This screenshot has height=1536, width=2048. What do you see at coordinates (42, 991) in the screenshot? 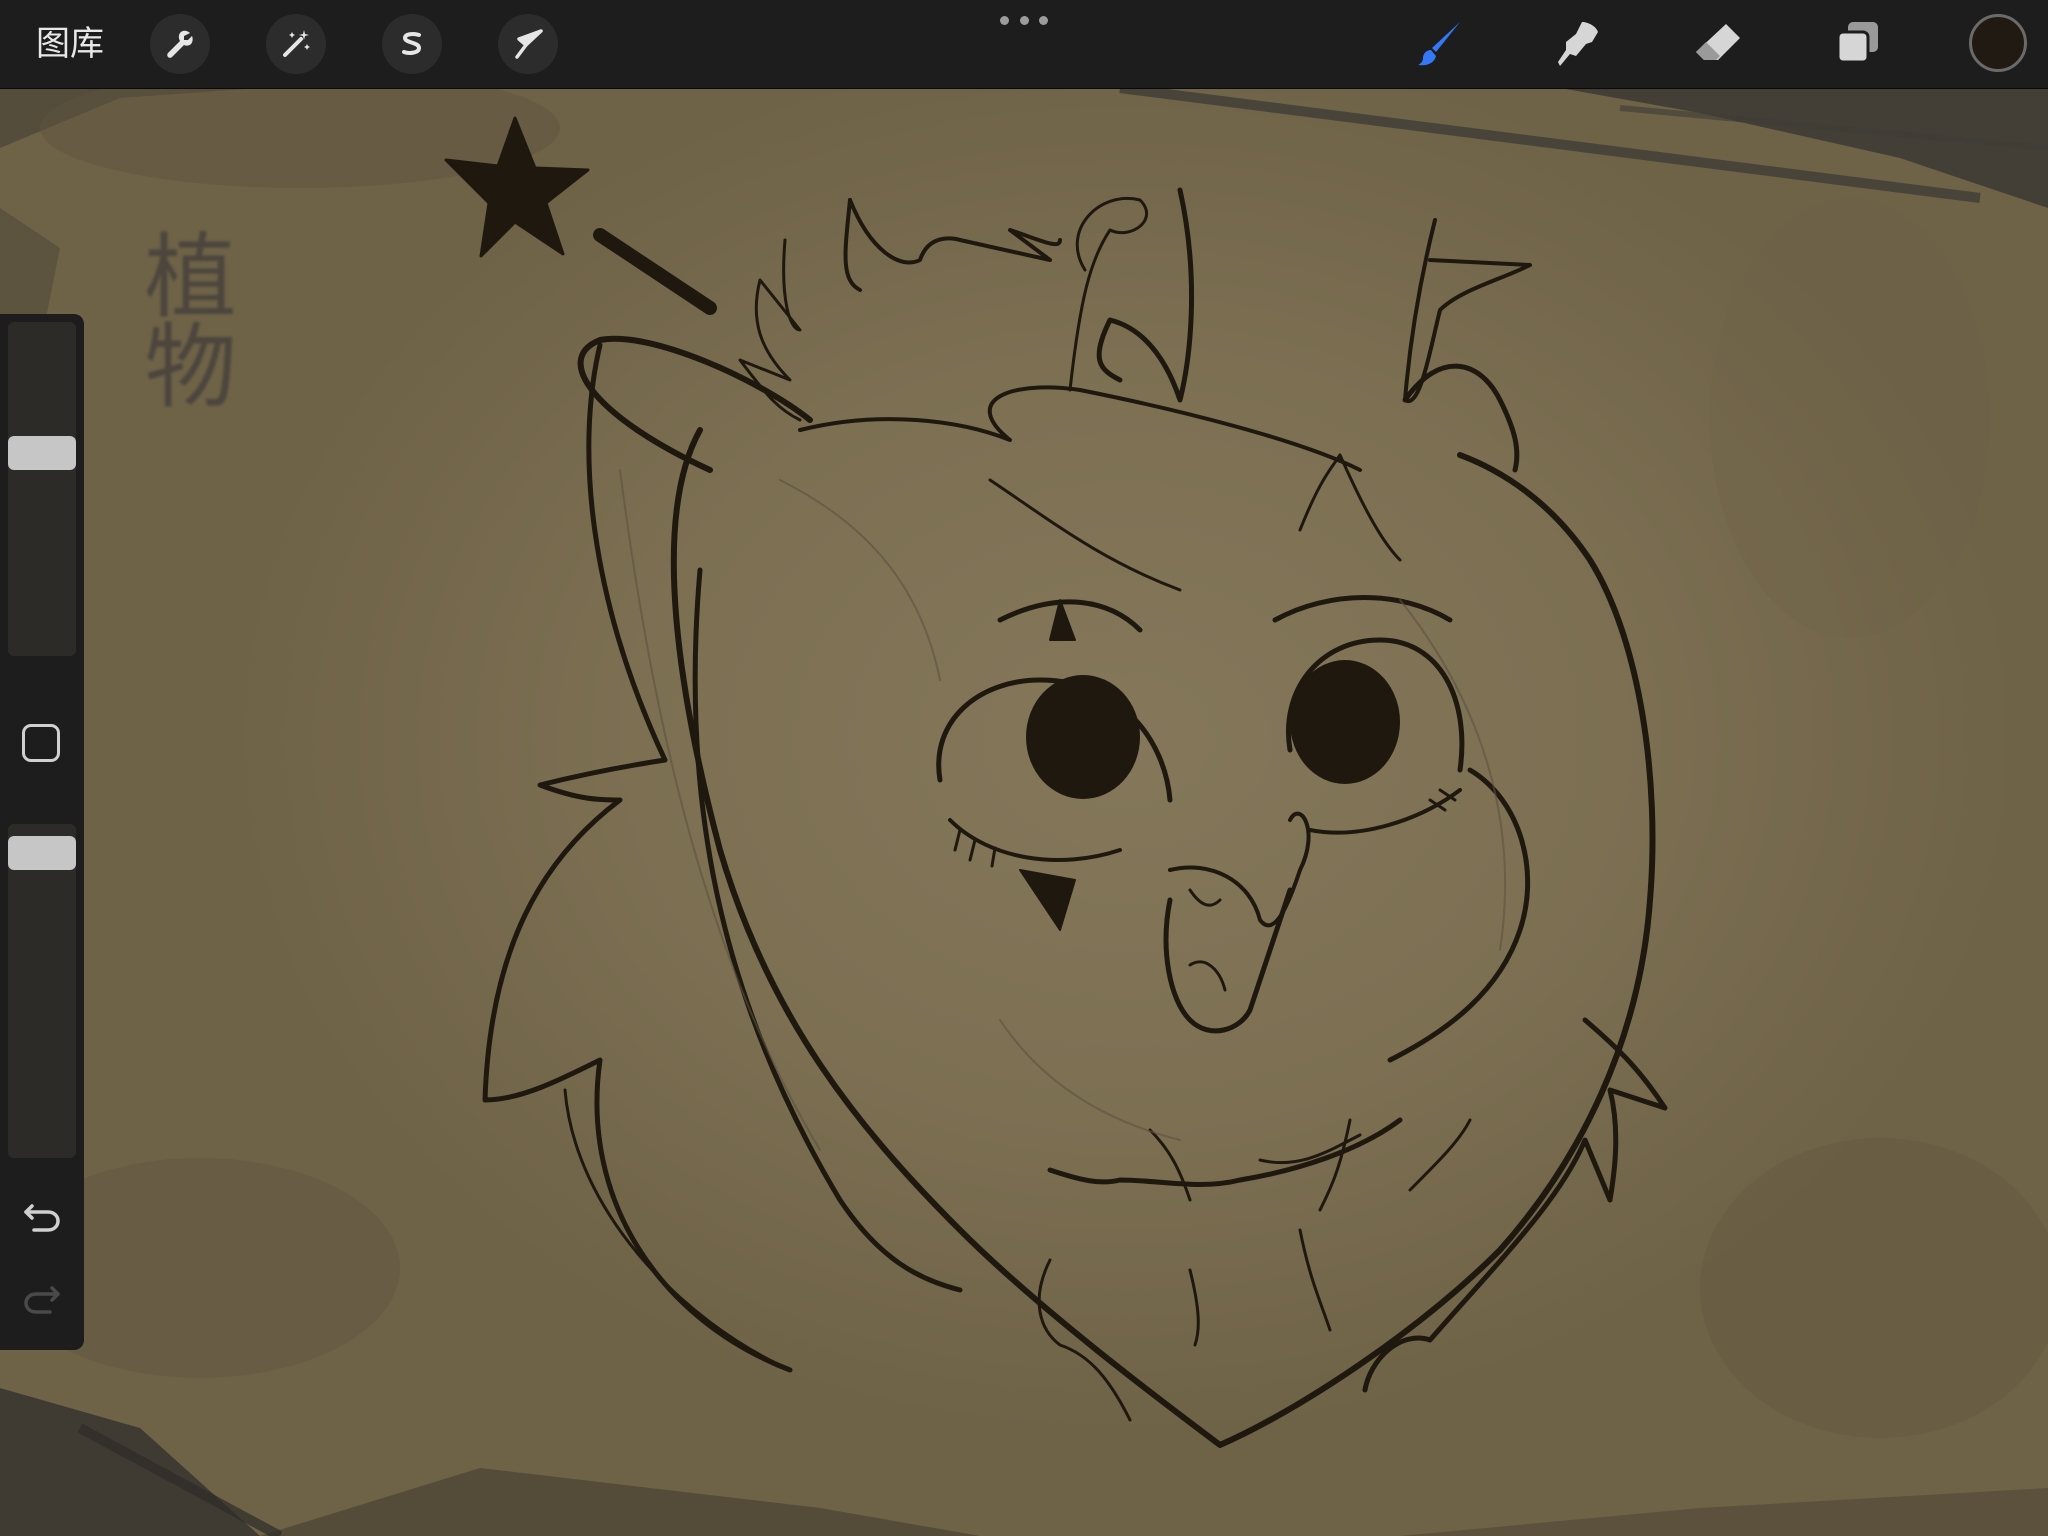
I see `opacity-slider` at bounding box center [42, 991].